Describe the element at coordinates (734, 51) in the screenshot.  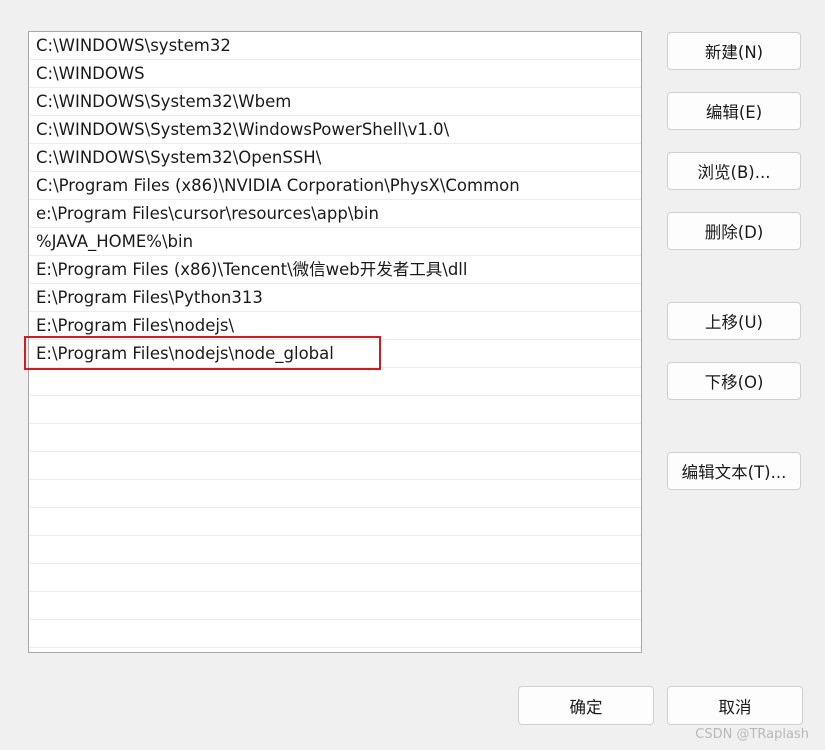
I see `new-button: 新建(N)` at that location.